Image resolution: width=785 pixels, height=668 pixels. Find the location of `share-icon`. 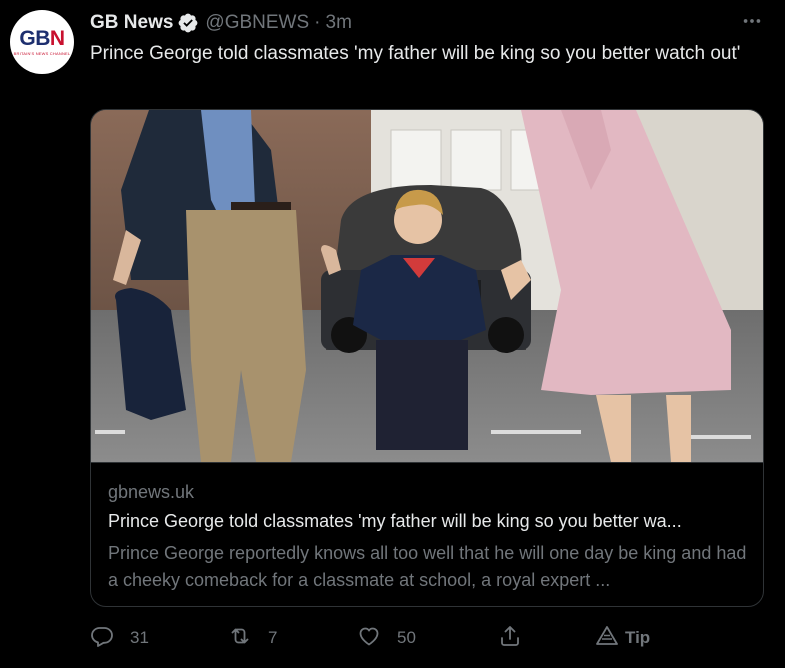

share-icon is located at coordinates (510, 638).